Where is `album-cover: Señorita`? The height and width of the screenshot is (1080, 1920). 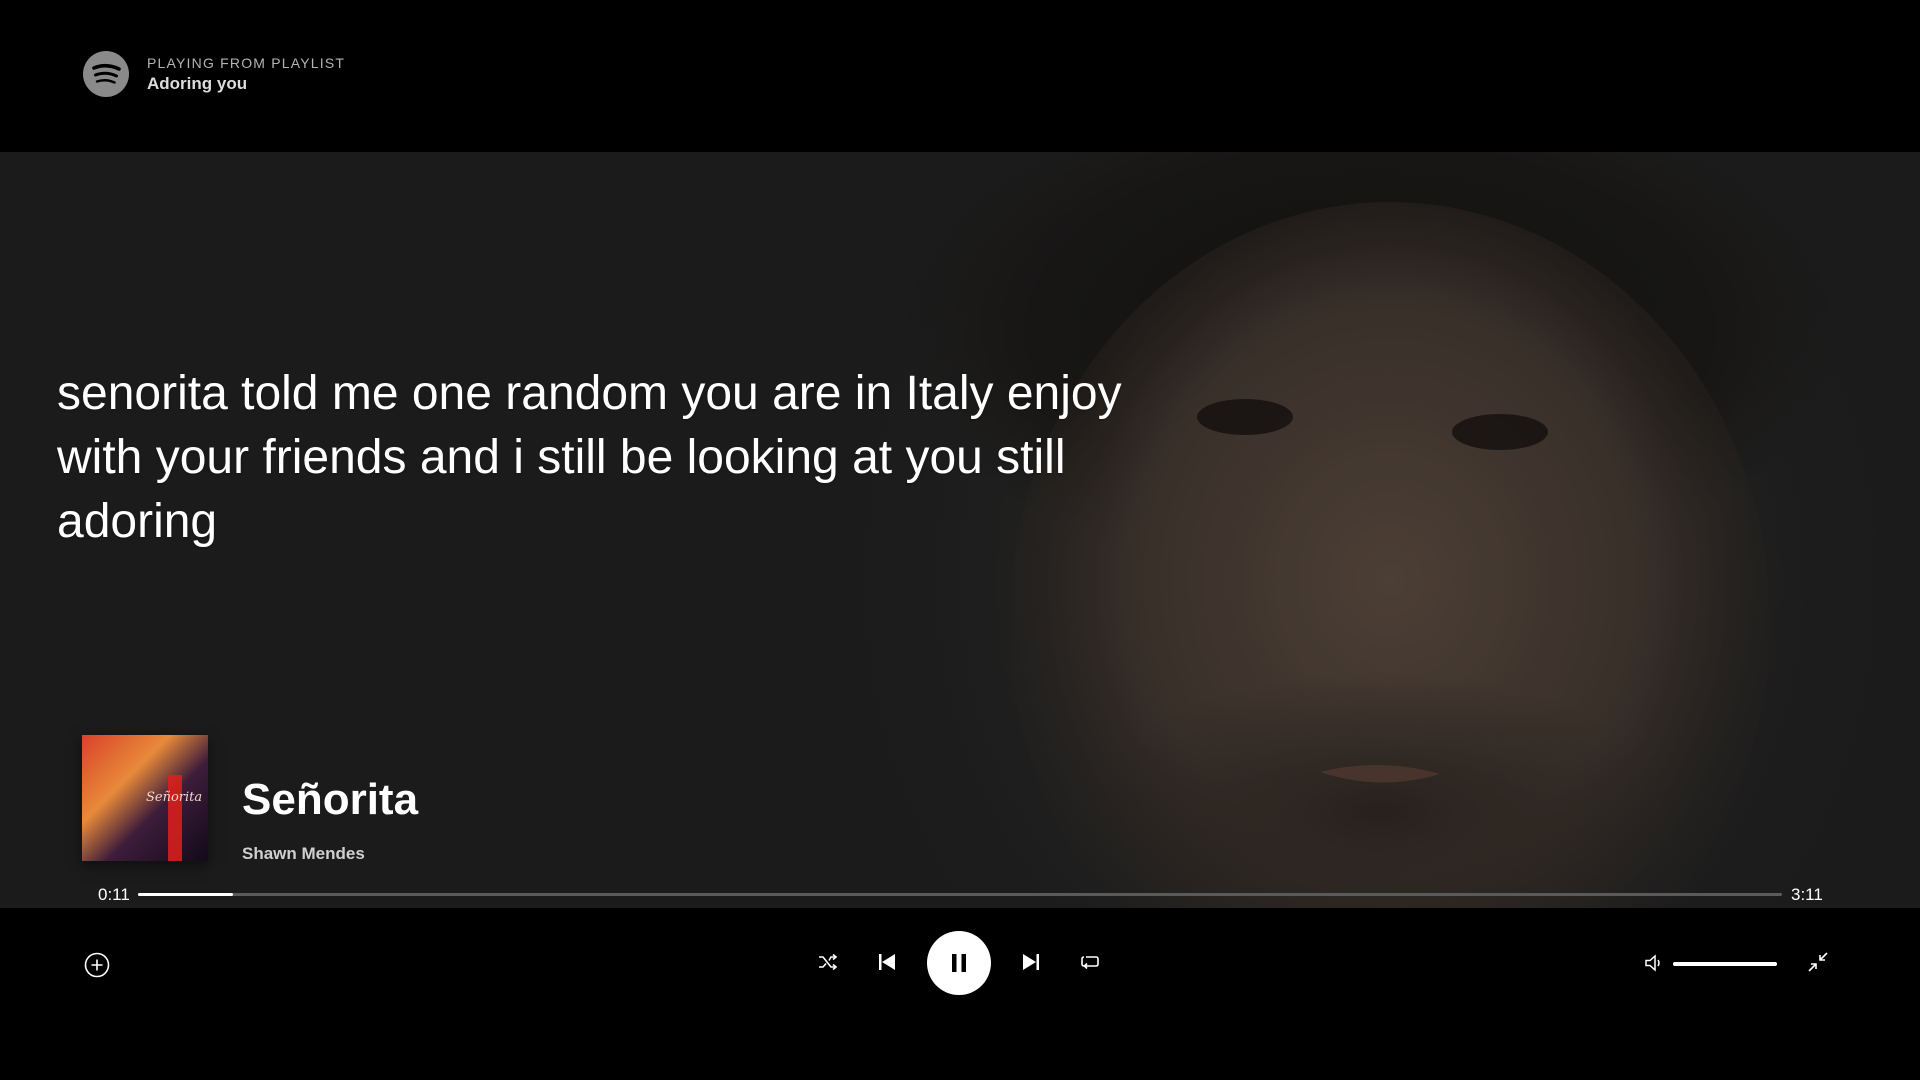
album-cover: Señorita is located at coordinates (145, 798).